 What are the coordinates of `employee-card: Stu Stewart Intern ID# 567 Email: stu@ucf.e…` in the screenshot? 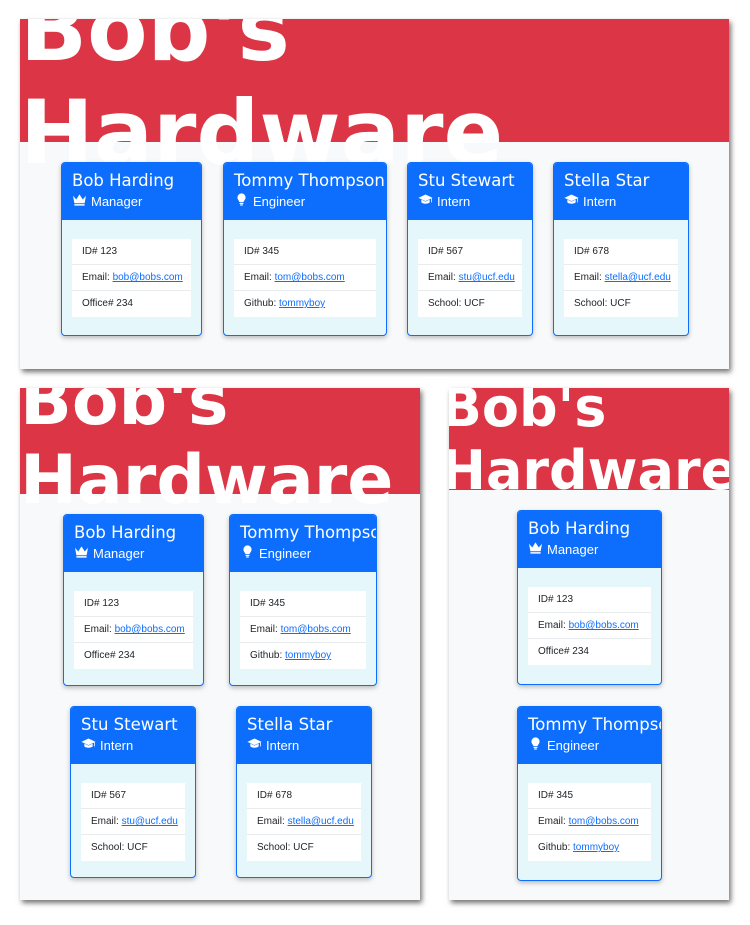 It's located at (133, 792).